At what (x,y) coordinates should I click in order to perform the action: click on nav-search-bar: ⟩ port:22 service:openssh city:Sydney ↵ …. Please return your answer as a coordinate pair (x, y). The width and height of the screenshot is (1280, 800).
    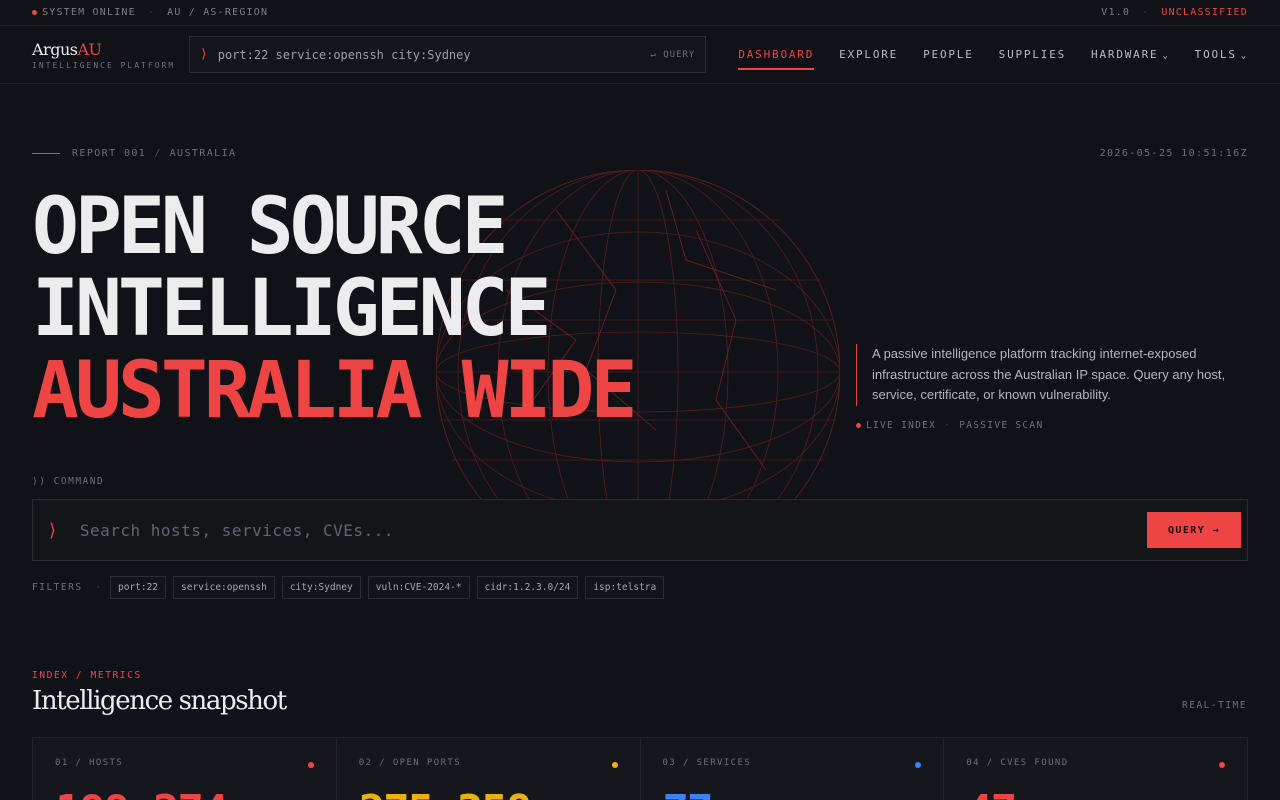
    Looking at the image, I should click on (447, 54).